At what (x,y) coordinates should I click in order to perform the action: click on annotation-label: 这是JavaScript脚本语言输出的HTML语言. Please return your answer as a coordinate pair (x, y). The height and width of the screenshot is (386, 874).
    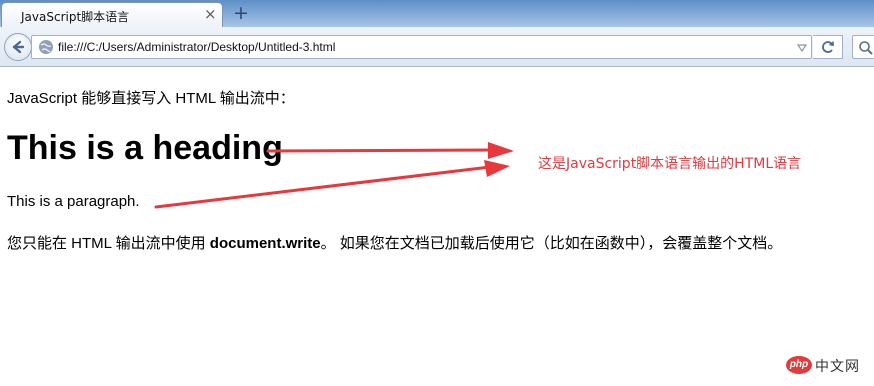
    Looking at the image, I should click on (670, 164).